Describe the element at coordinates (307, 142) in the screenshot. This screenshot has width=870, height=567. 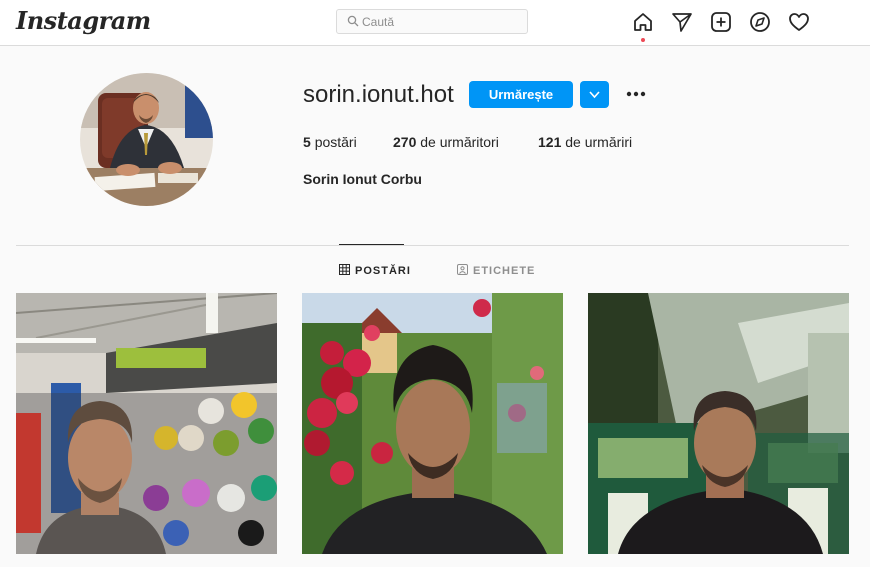
I see `posts-count: 5` at that location.